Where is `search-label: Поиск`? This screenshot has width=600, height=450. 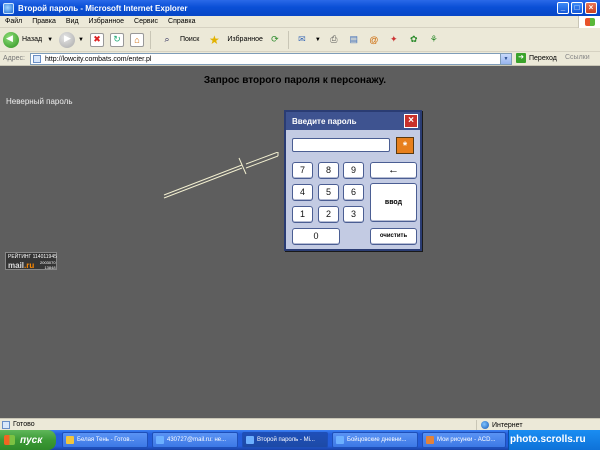 search-label: Поиск is located at coordinates (189, 39).